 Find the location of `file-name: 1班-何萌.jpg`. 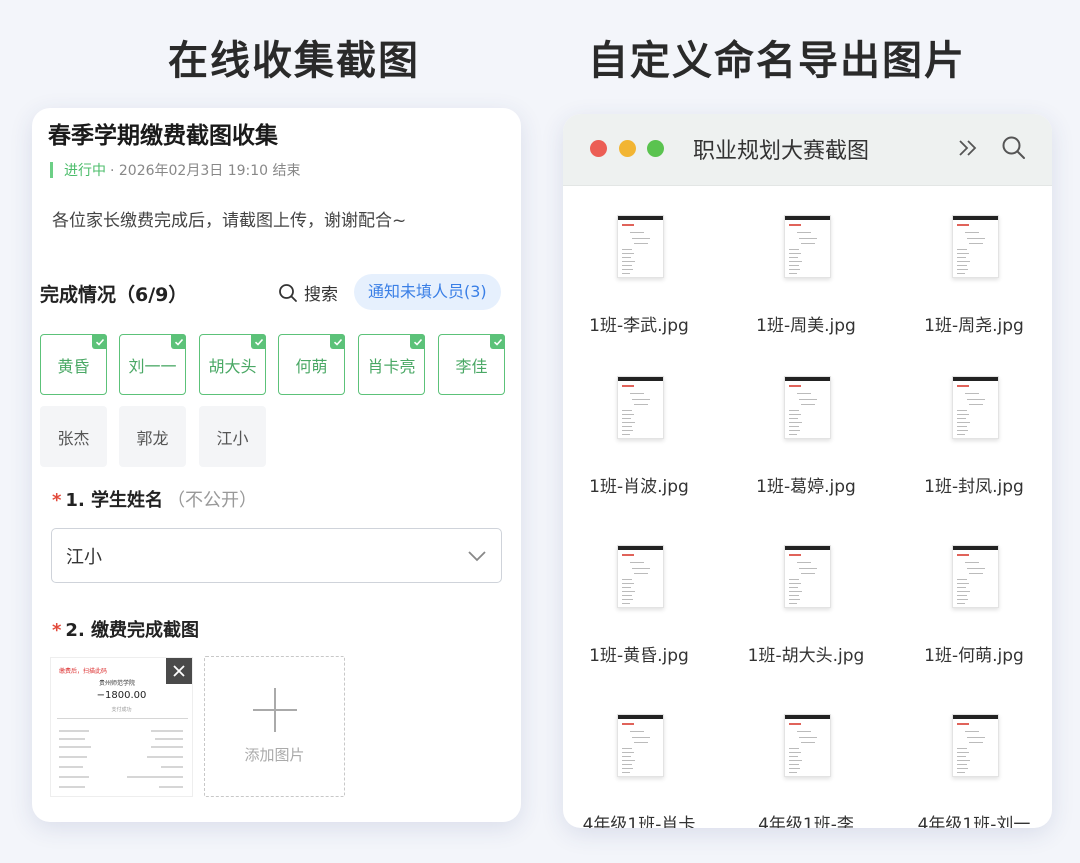

file-name: 1班-何萌.jpg is located at coordinates (974, 656).